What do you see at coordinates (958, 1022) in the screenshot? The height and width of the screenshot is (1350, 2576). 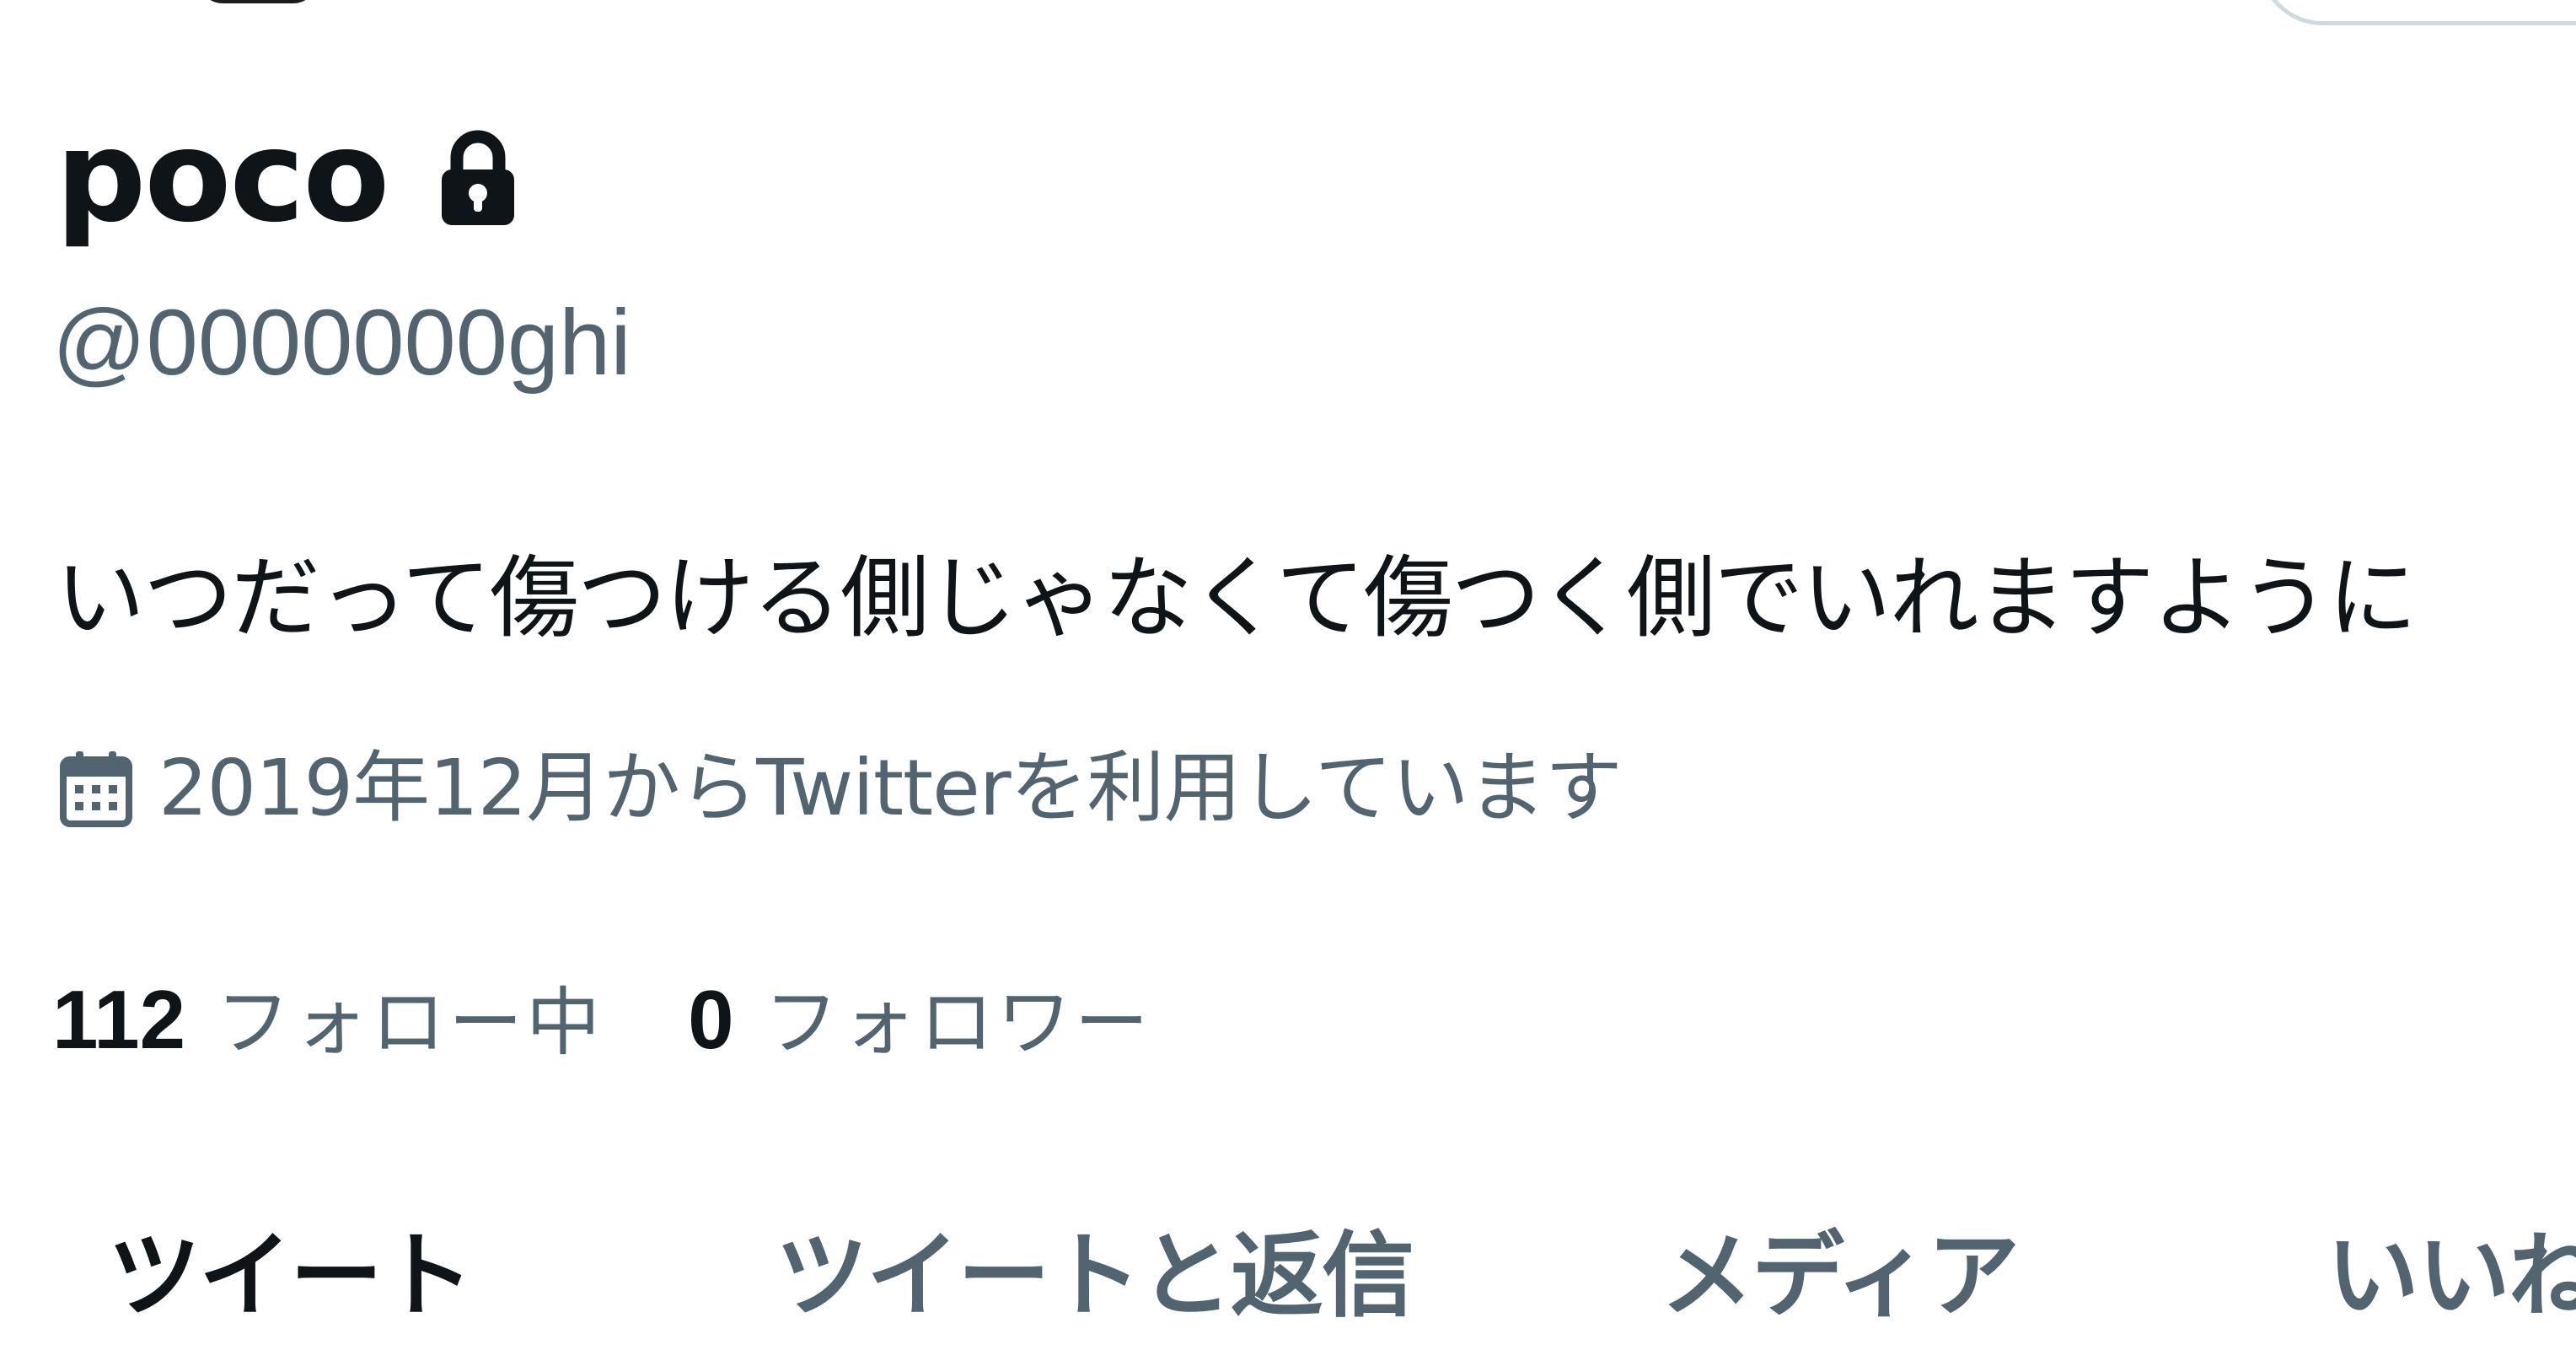 I see `followers-label: フォロワー` at bounding box center [958, 1022].